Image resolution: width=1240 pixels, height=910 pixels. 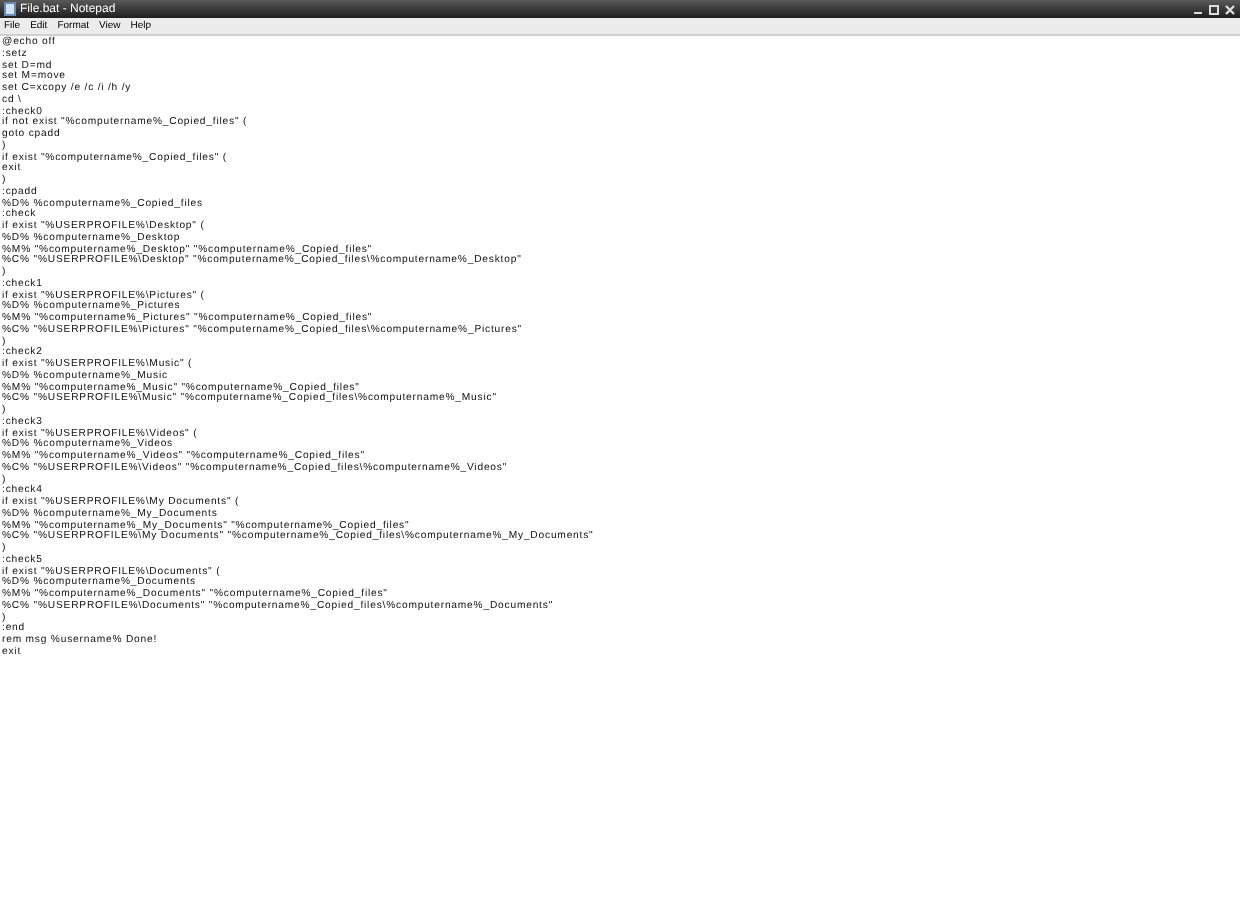 What do you see at coordinates (1214, 9) in the screenshot?
I see `maximize-icon` at bounding box center [1214, 9].